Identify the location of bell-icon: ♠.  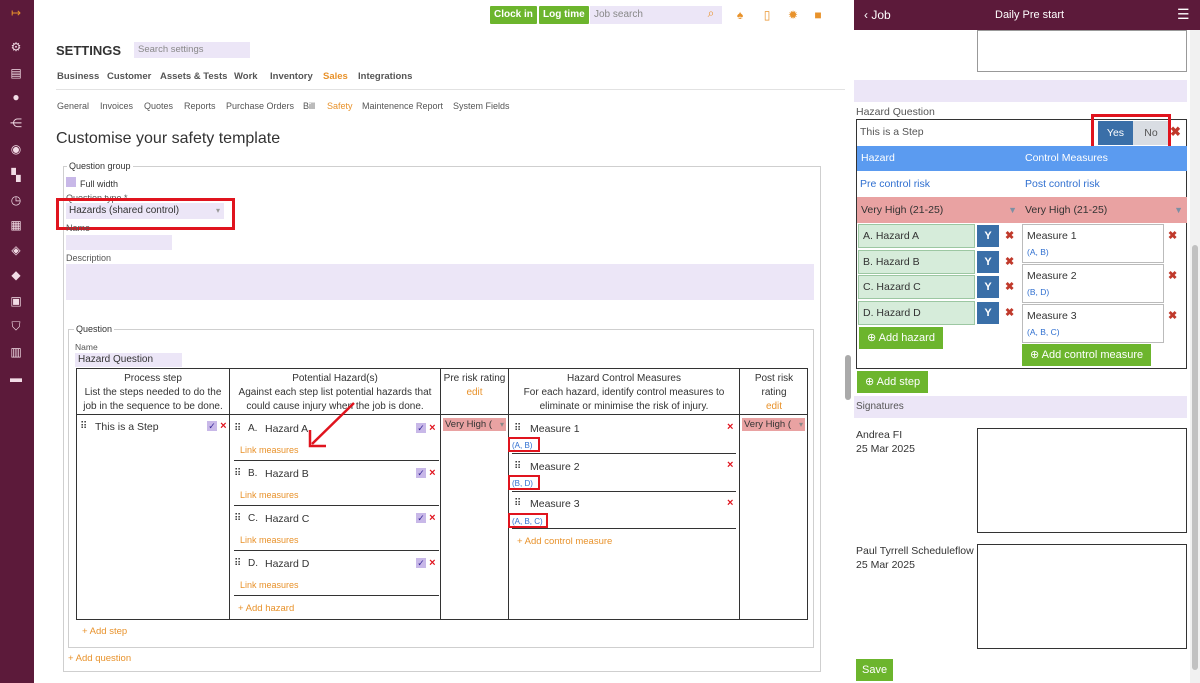
(740, 15).